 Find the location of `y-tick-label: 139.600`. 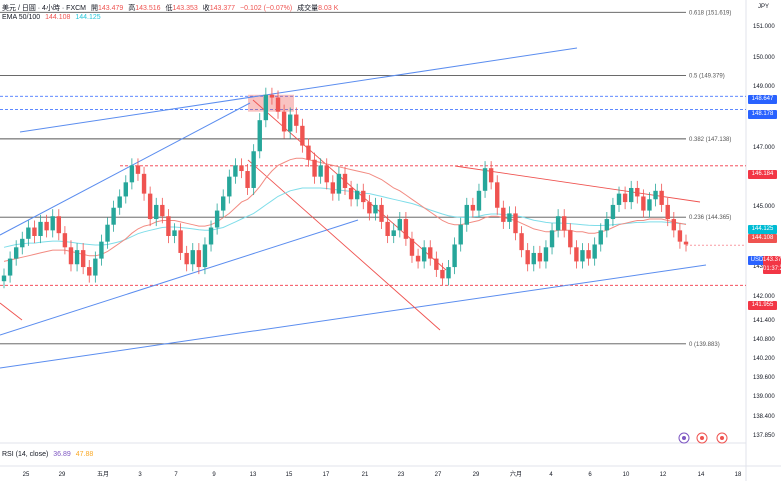

y-tick-label: 139.600 is located at coordinates (764, 378).